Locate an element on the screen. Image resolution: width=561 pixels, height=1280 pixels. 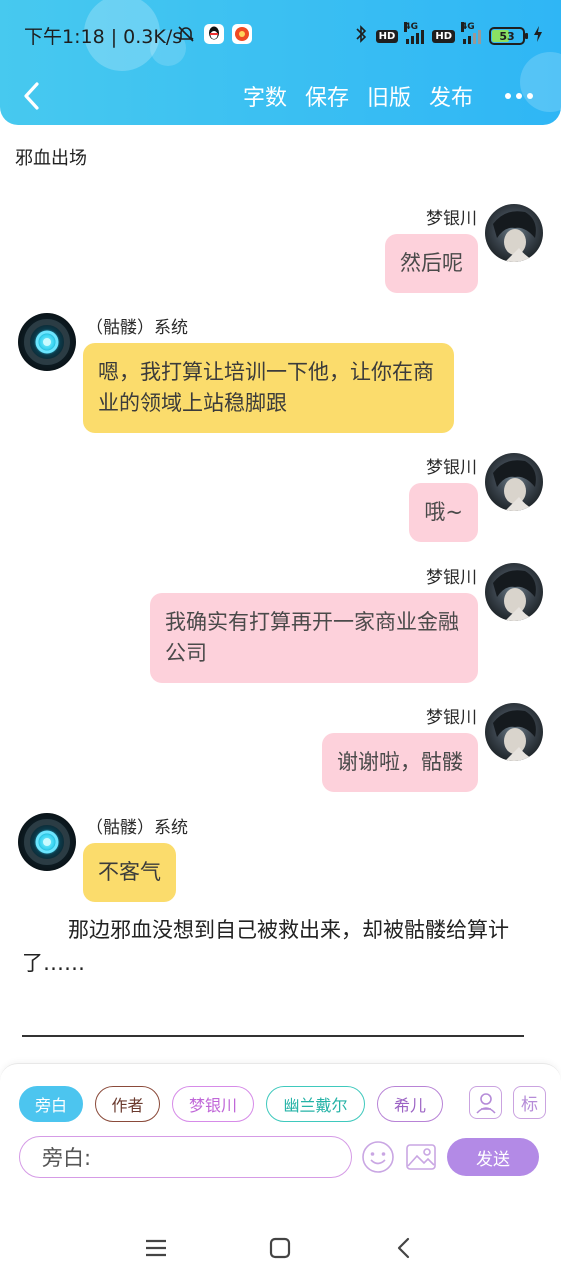
chip-narration: 旁白 is located at coordinates (51, 1104).